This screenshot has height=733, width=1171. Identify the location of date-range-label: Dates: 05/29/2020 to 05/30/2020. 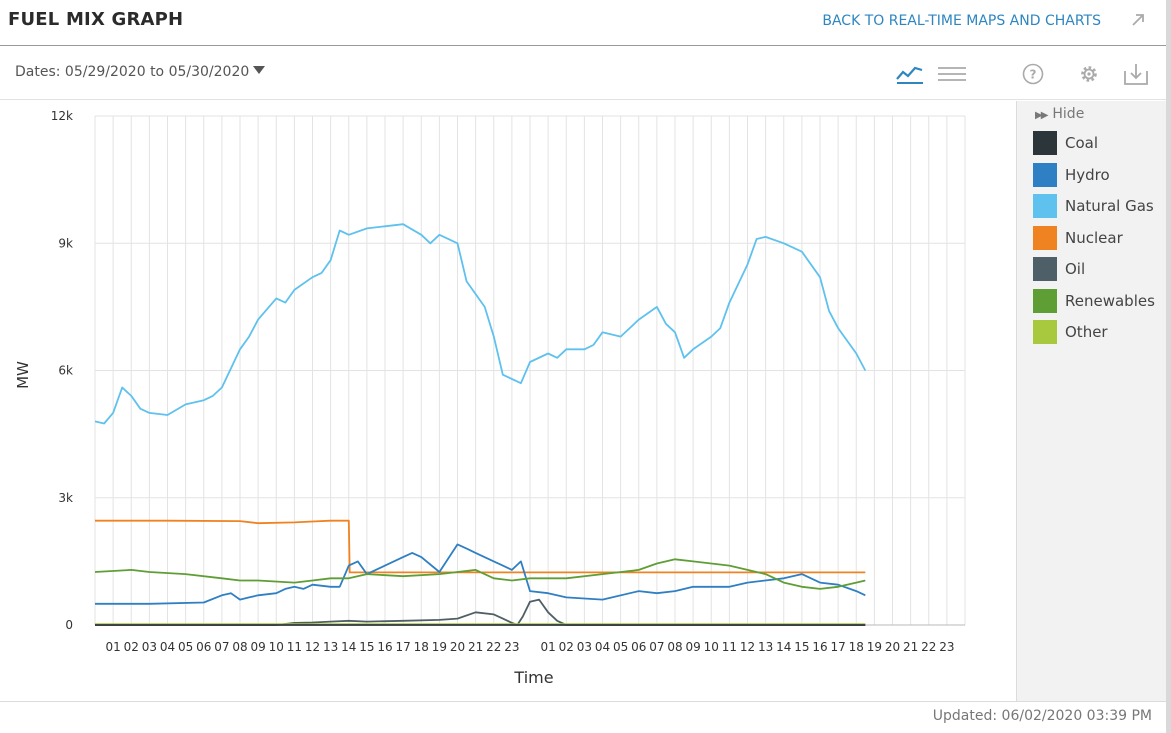
(132, 72).